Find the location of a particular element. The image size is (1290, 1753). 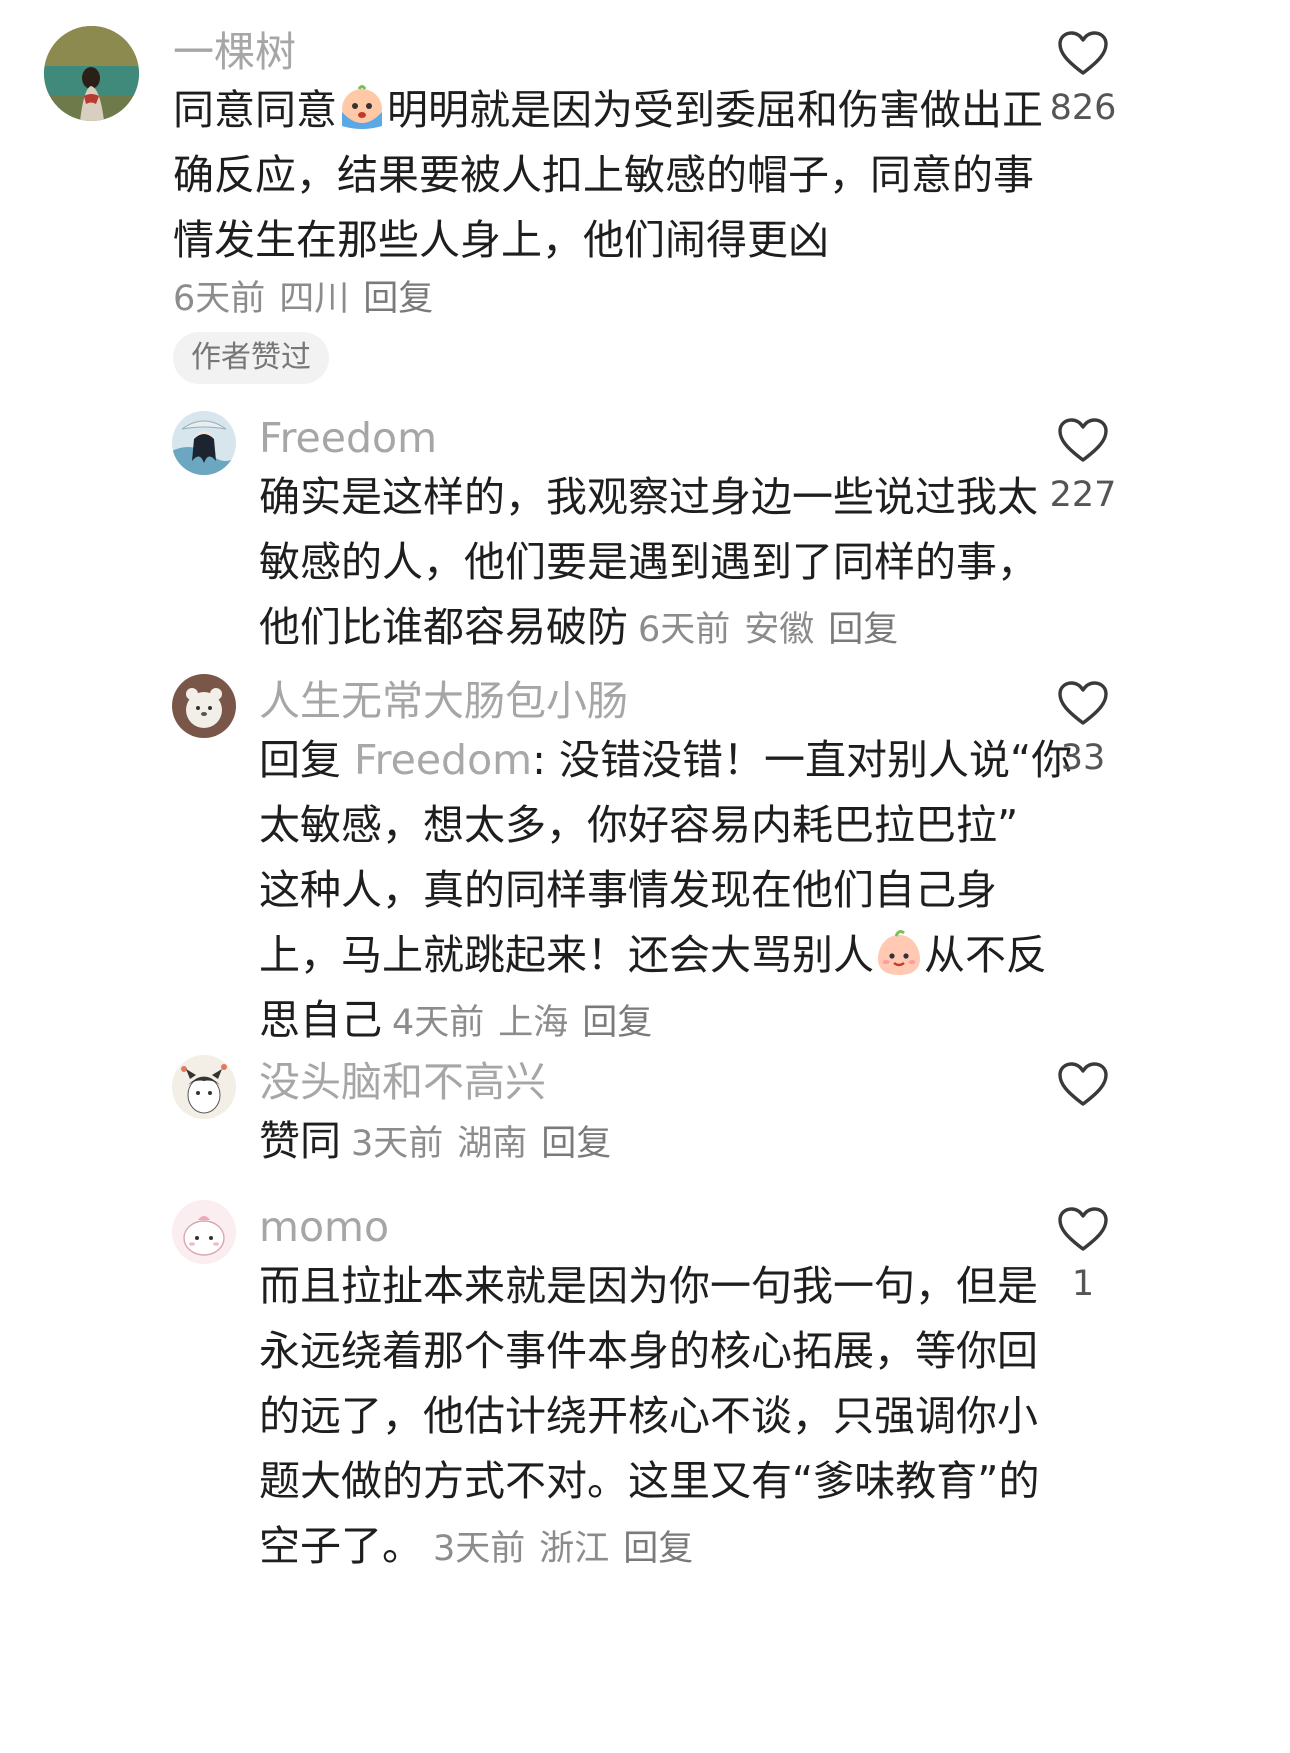

comment-meta: 4天前 上海 回复 is located at coordinates (529, 1023).